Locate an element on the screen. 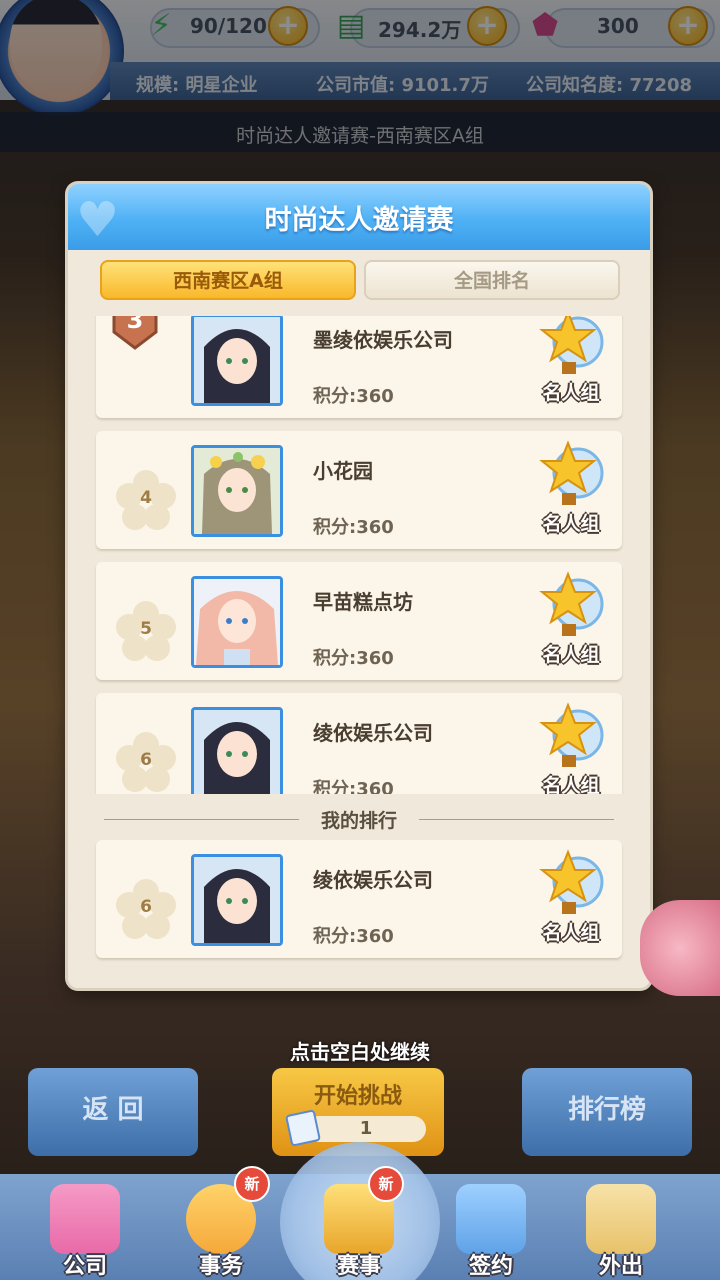 Image resolution: width=720 pixels, height=1280 pixels. list-item: 5 早苗糕点坊 积分:360 名人组 is located at coordinates (359, 621).